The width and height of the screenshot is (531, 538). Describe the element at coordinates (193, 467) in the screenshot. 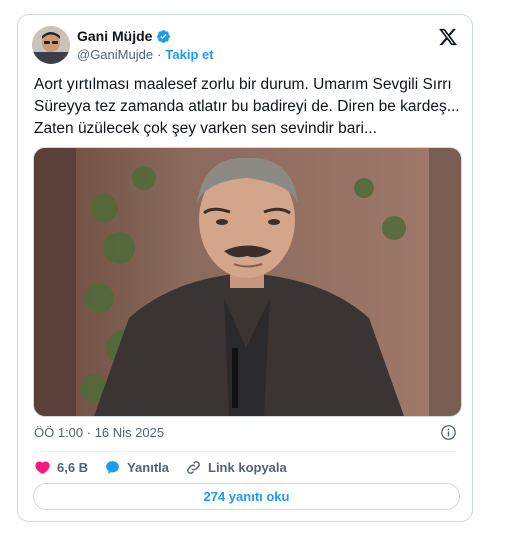

I see `link-icon` at that location.